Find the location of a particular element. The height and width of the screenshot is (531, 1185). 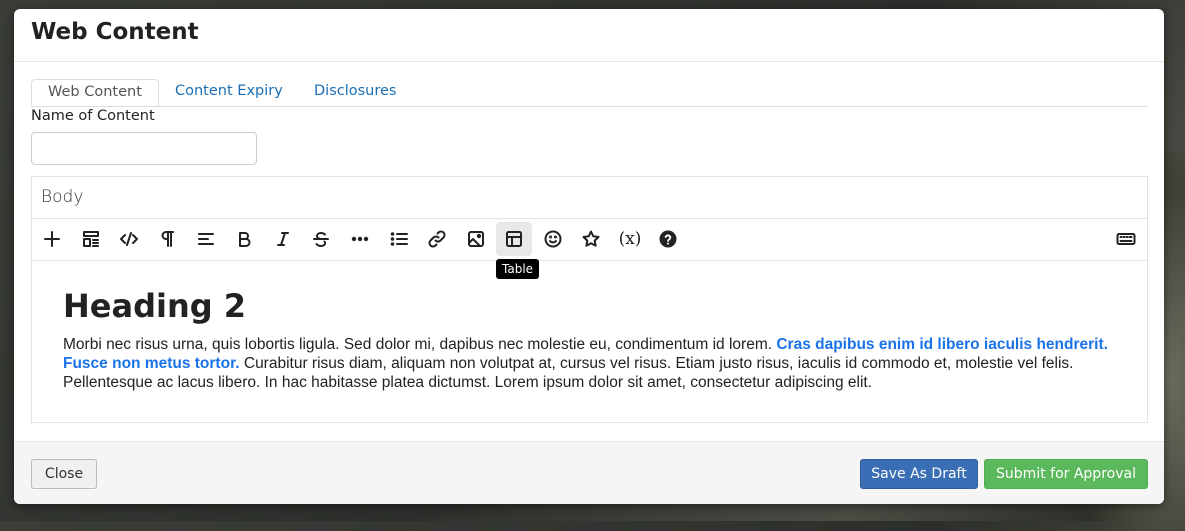

tab-web-content: Web Content is located at coordinates (95, 92).